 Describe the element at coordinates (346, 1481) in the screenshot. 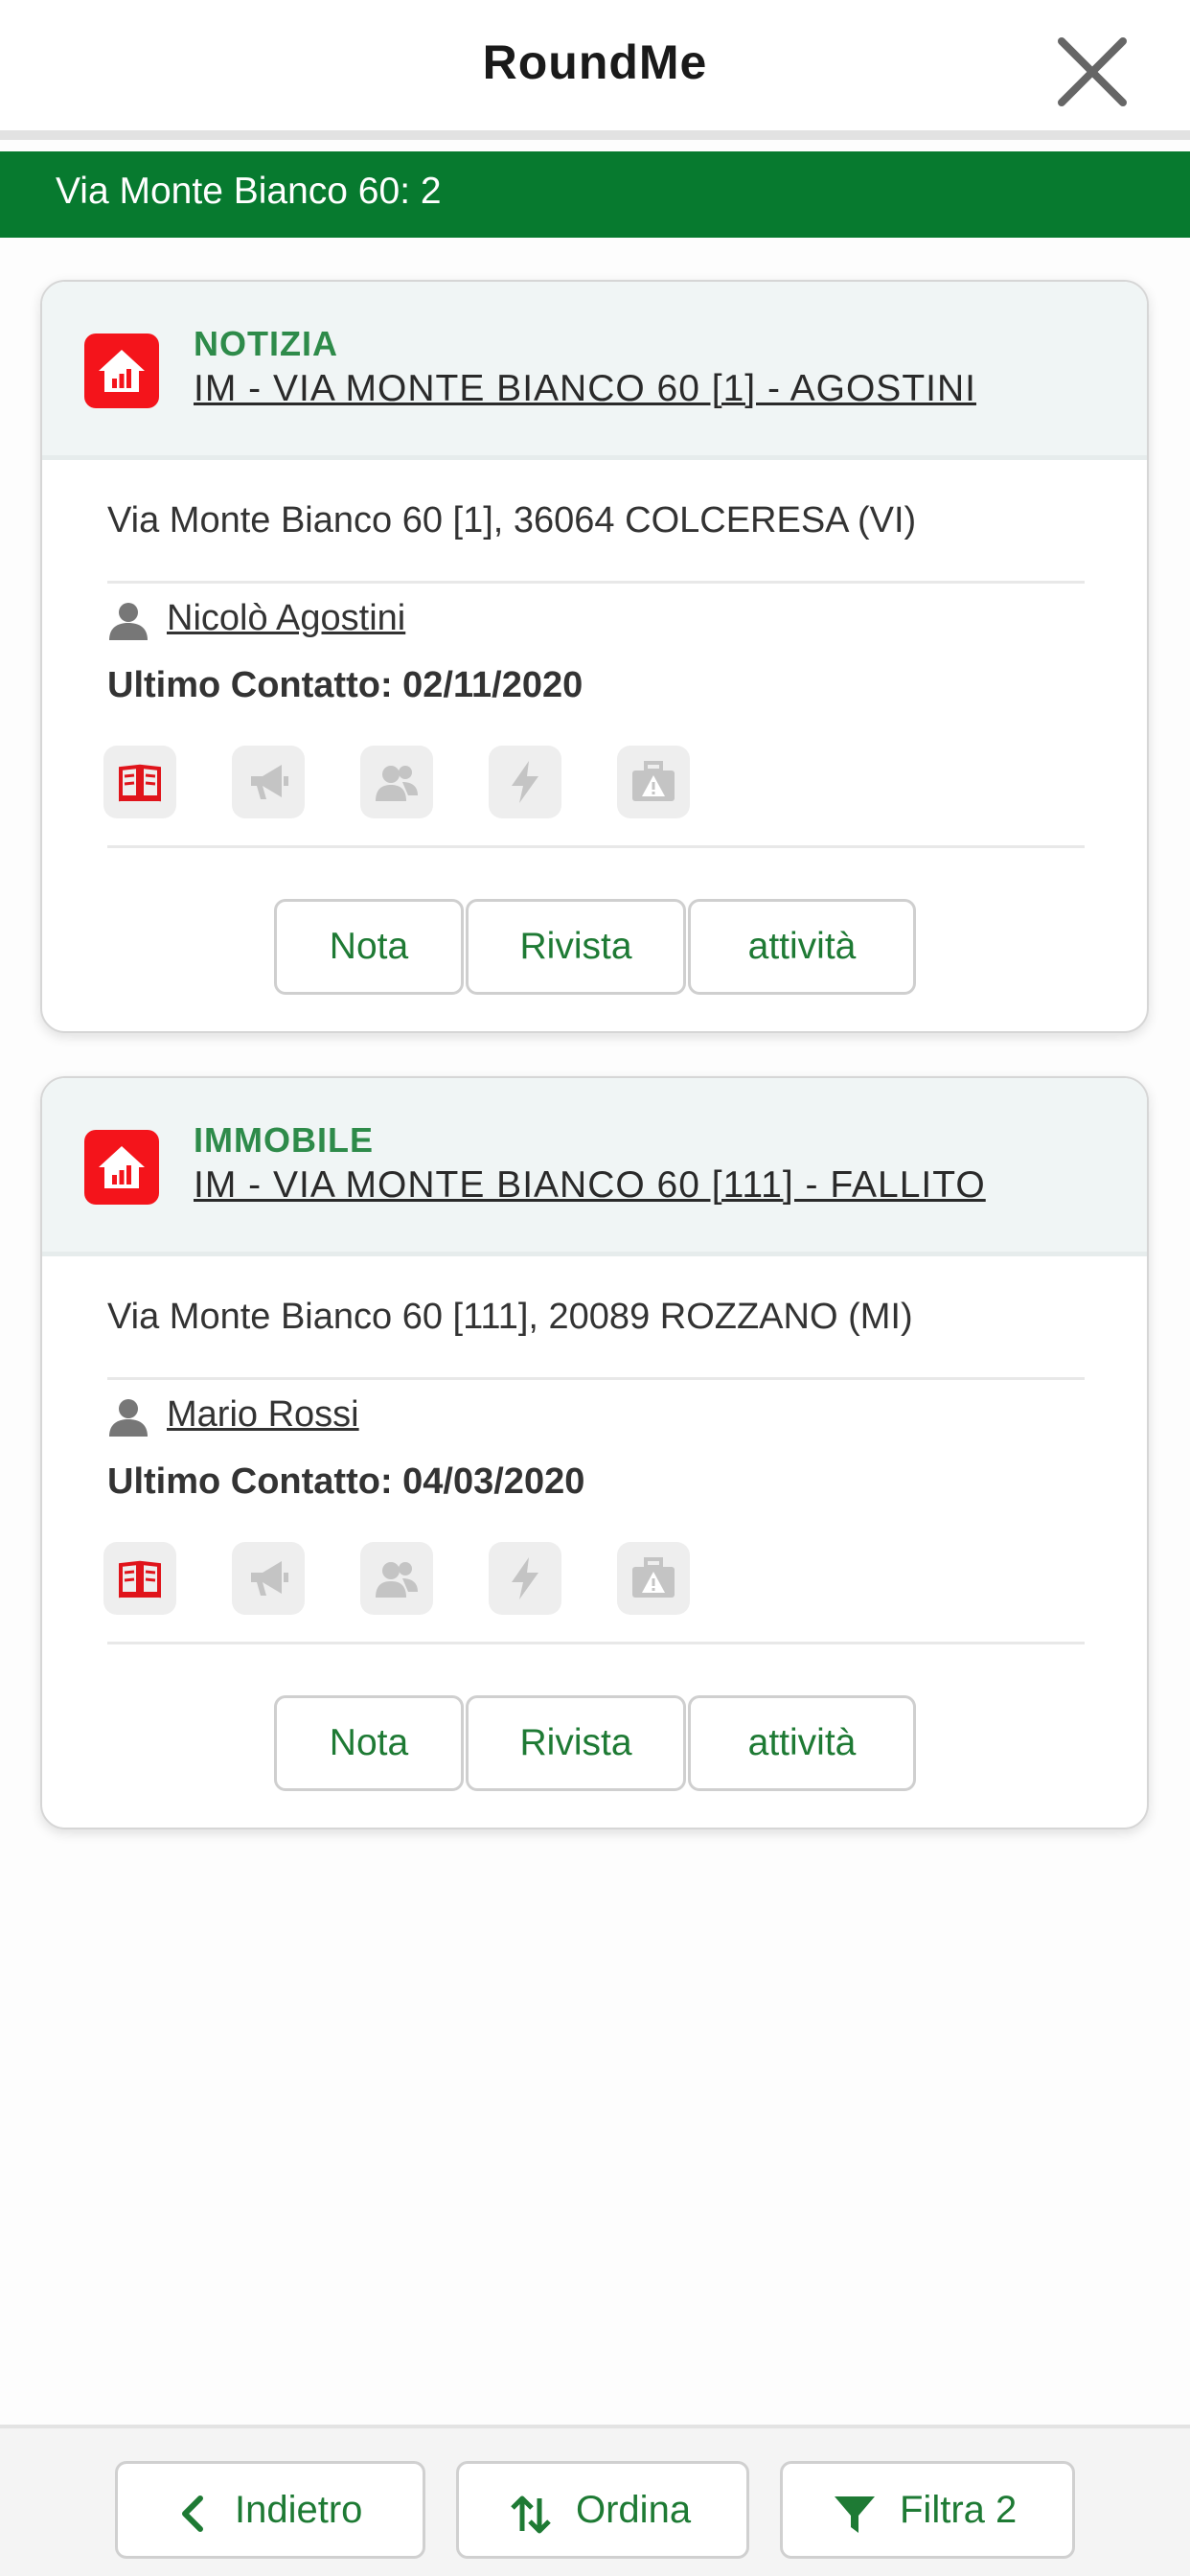

I see `last-contact: Ultimo Contatto: 04/03/2020` at that location.